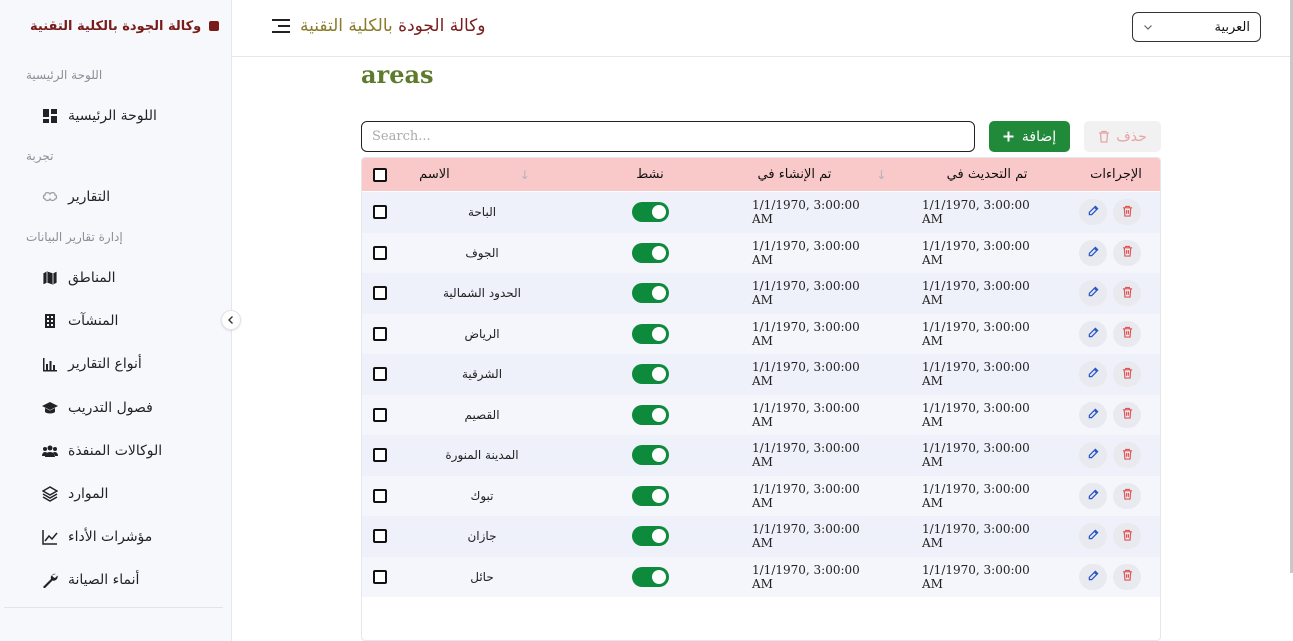 This screenshot has width=1293, height=641. Describe the element at coordinates (1122, 136) in the screenshot. I see `bulk-delete-button: حذف` at that location.